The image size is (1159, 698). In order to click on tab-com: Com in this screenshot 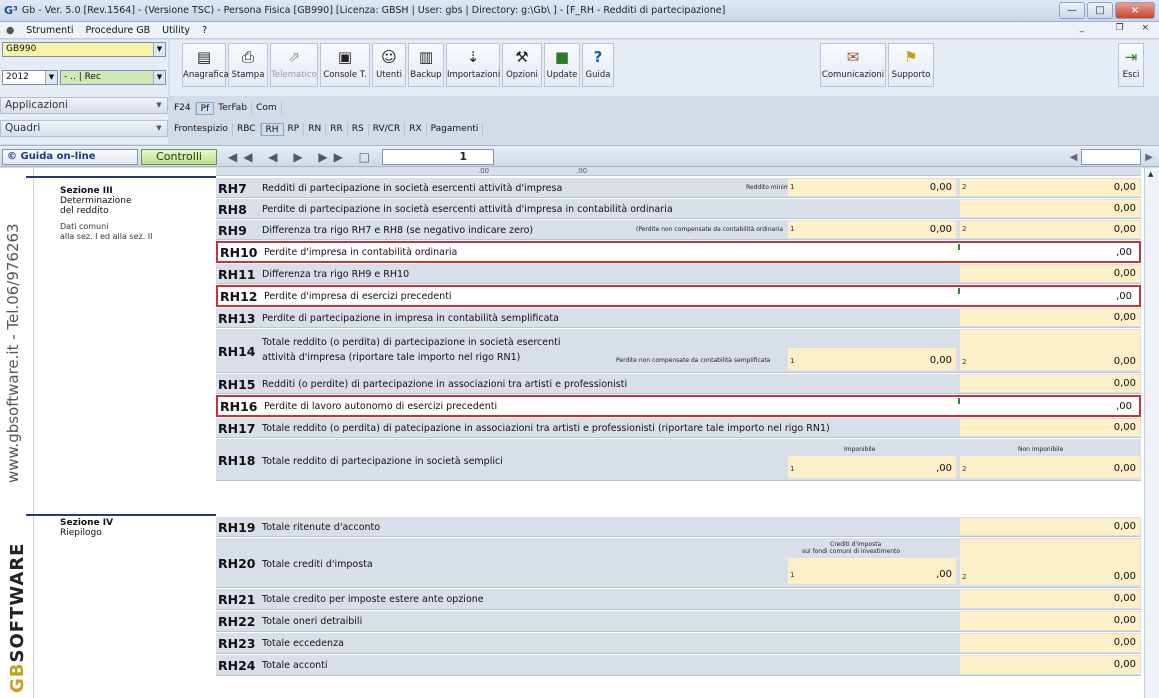, I will do `click(267, 108)`.